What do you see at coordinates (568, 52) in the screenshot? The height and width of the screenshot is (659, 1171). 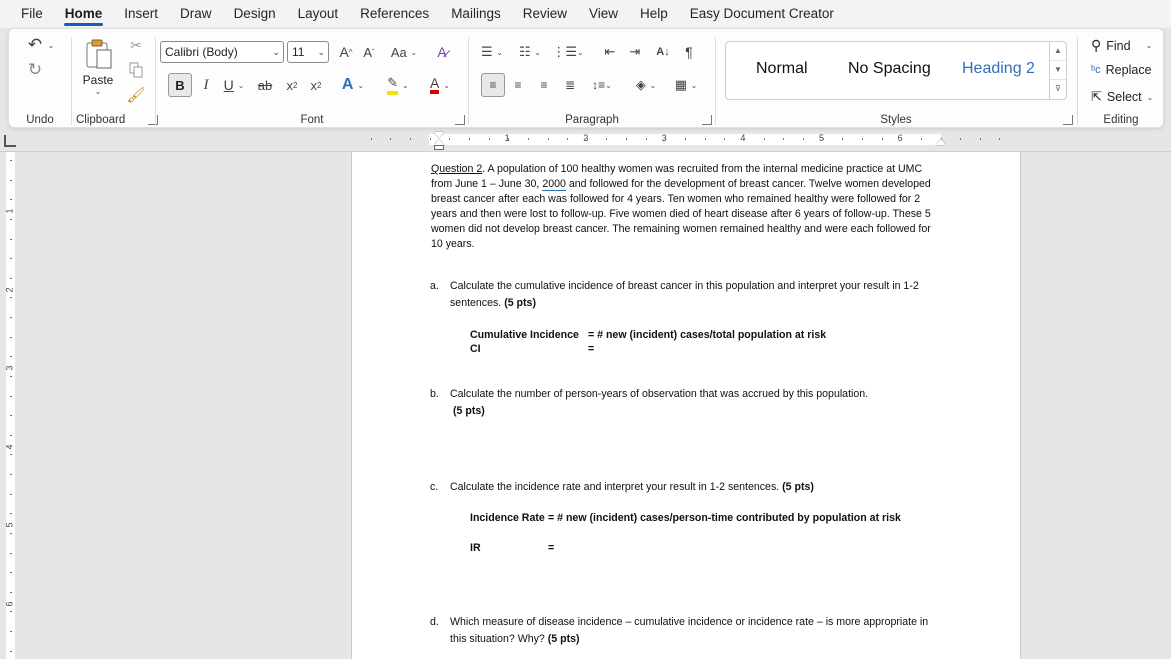 I see `multilevel-list-icon: ⋮☰ ⌄` at bounding box center [568, 52].